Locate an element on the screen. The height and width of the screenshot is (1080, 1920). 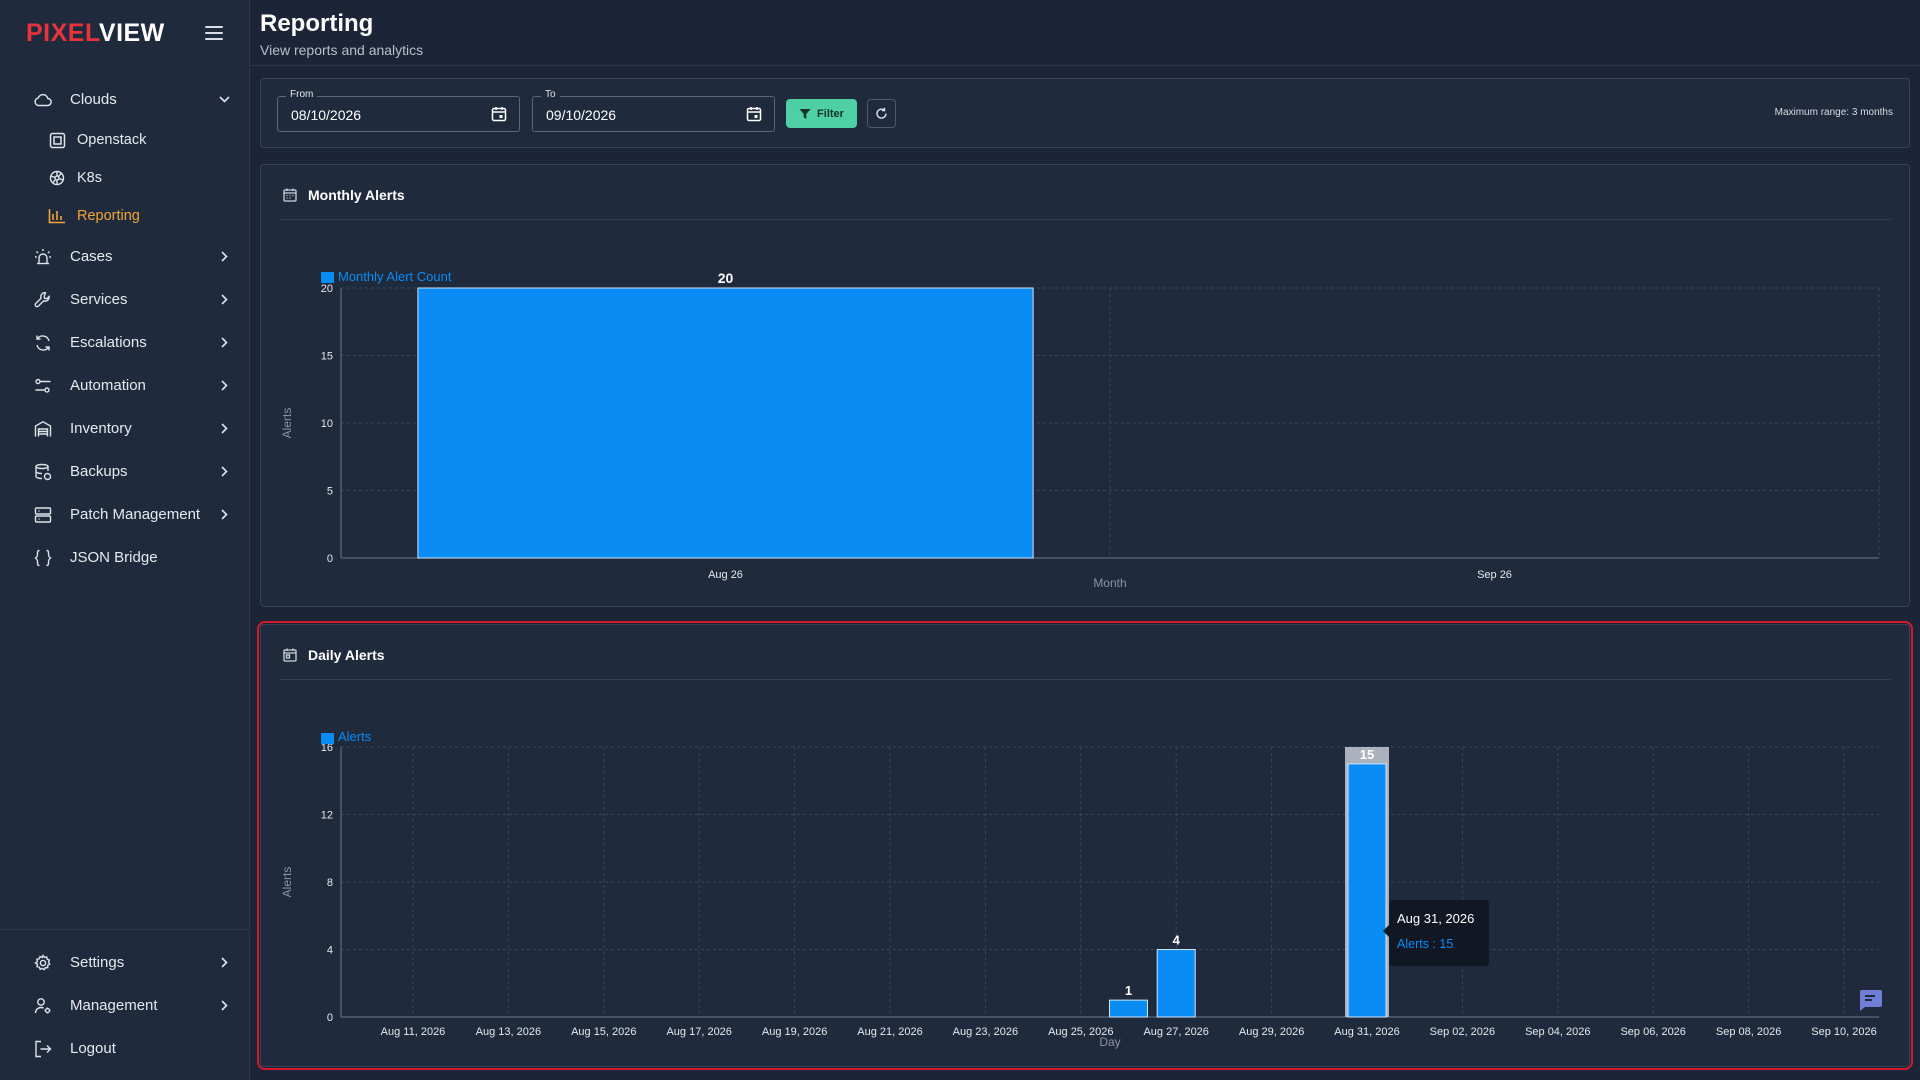
database-icon is located at coordinates (43, 472).